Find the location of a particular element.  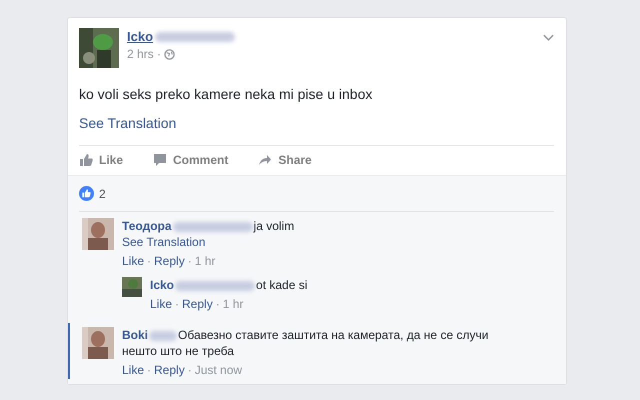

share-arrow-icon is located at coordinates (265, 160).